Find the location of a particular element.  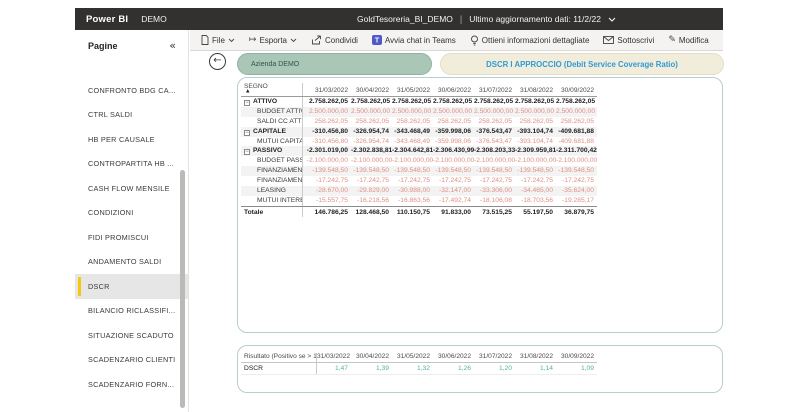

chevron-down-icon is located at coordinates (612, 19).